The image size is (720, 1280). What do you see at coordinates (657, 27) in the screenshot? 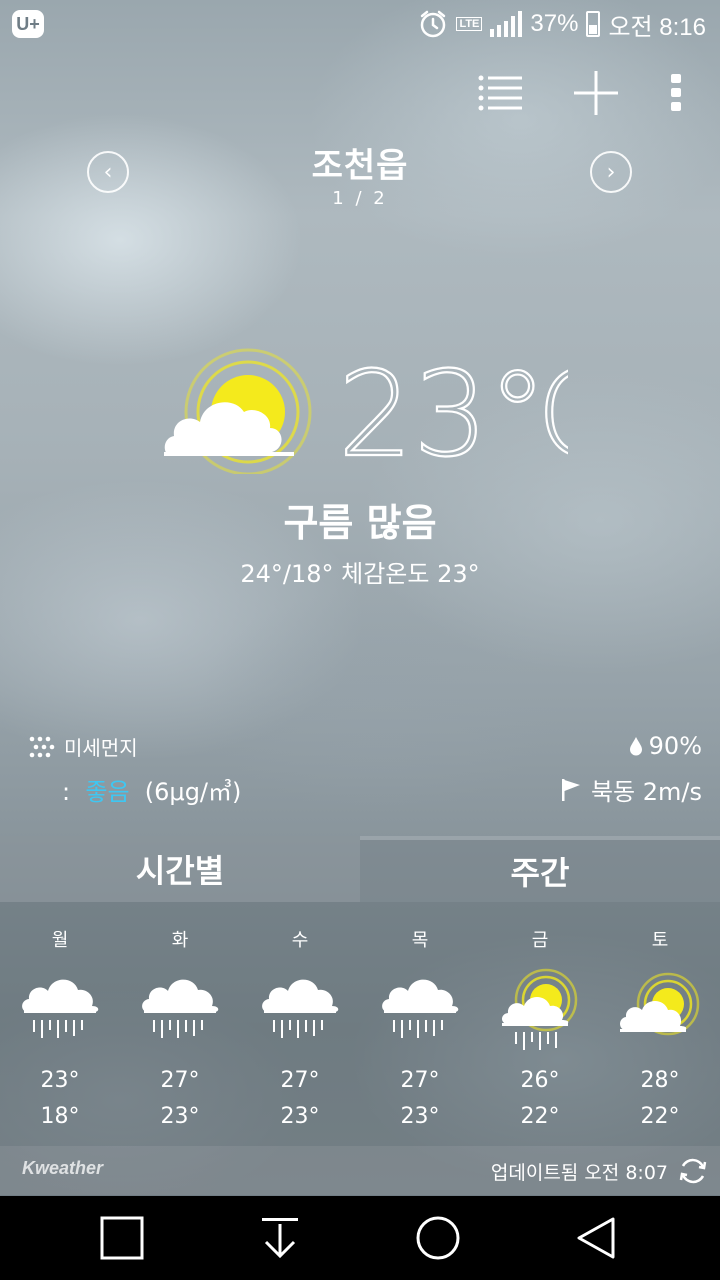
I see `status-time: 오전 8:16` at bounding box center [657, 27].